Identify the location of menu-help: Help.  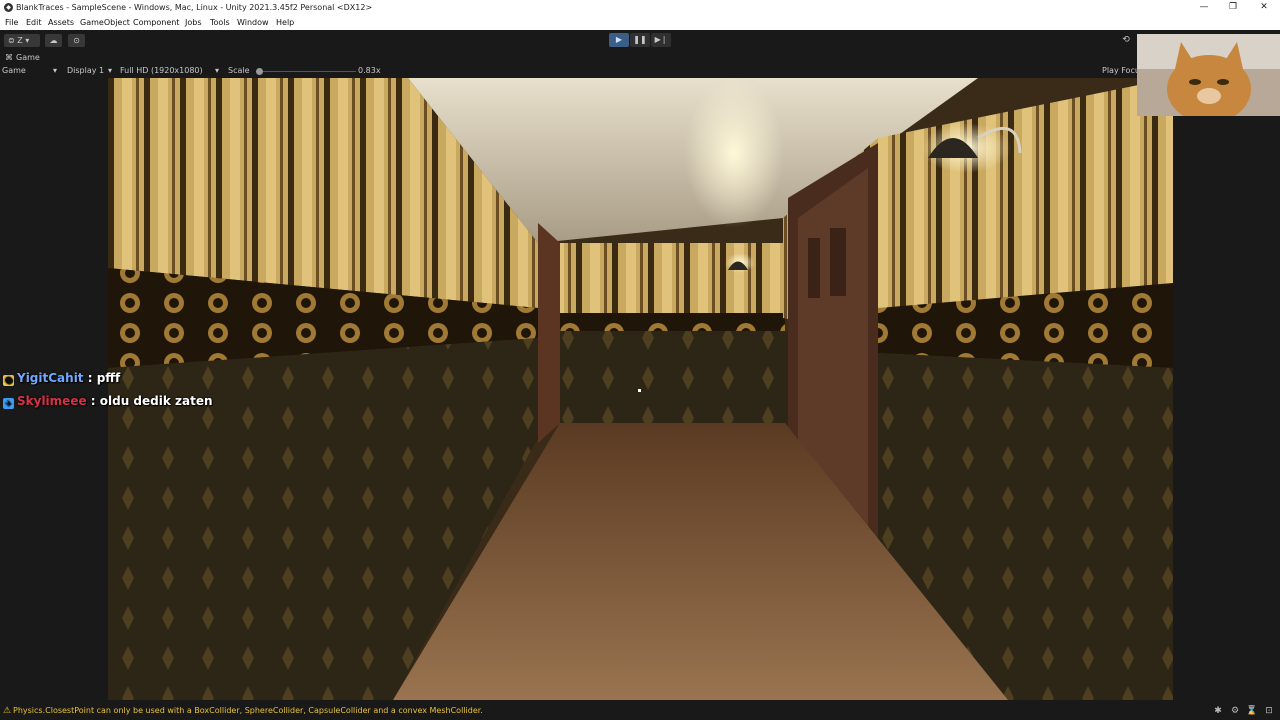
(285, 22).